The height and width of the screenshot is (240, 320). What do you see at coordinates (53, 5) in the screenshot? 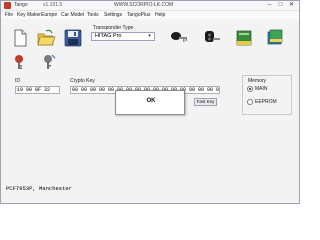
I see `app-version: v1.101.5` at bounding box center [53, 5].